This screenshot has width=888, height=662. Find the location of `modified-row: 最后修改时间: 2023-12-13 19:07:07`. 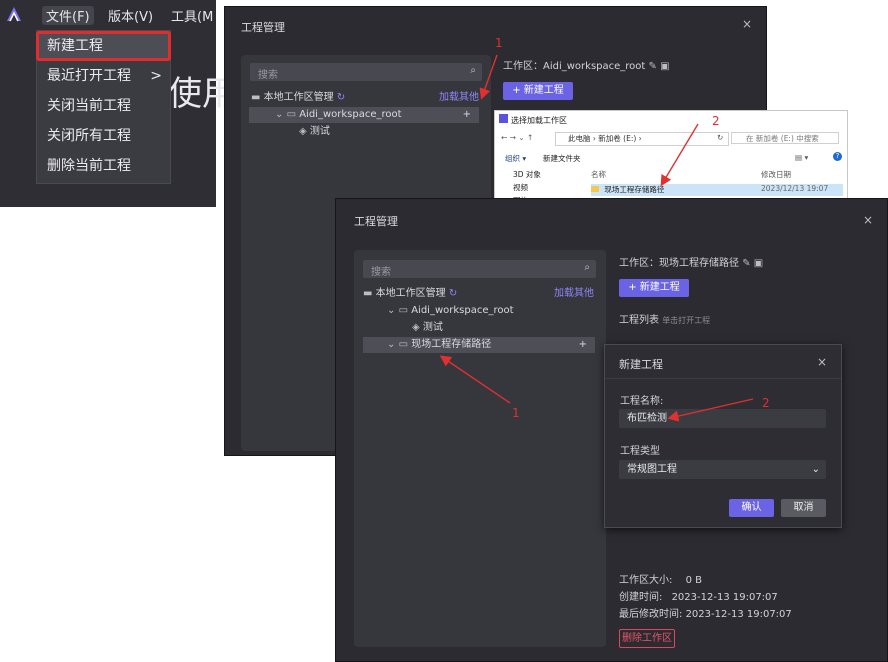

modified-row: 最后修改时间: 2023-12-13 19:07:07 is located at coordinates (705, 612).